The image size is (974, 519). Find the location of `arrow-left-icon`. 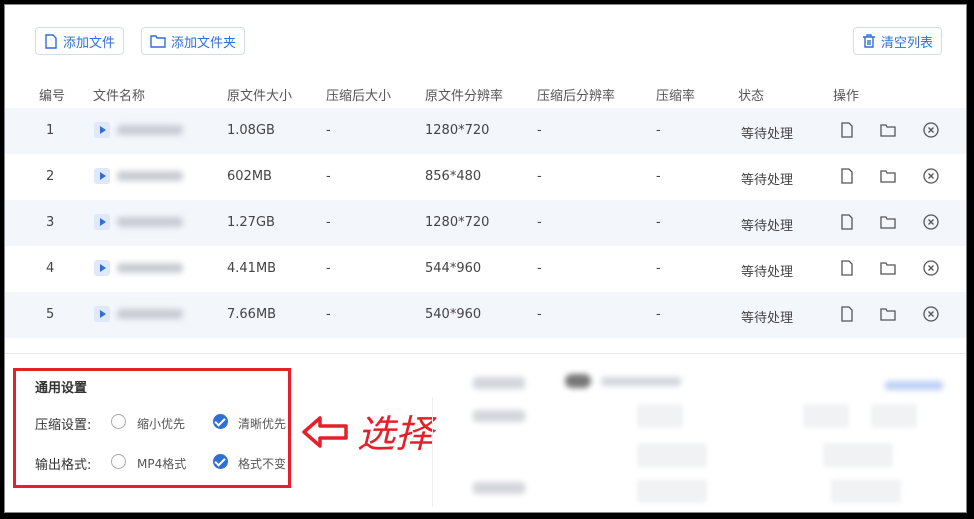

arrow-left-icon is located at coordinates (325, 432).